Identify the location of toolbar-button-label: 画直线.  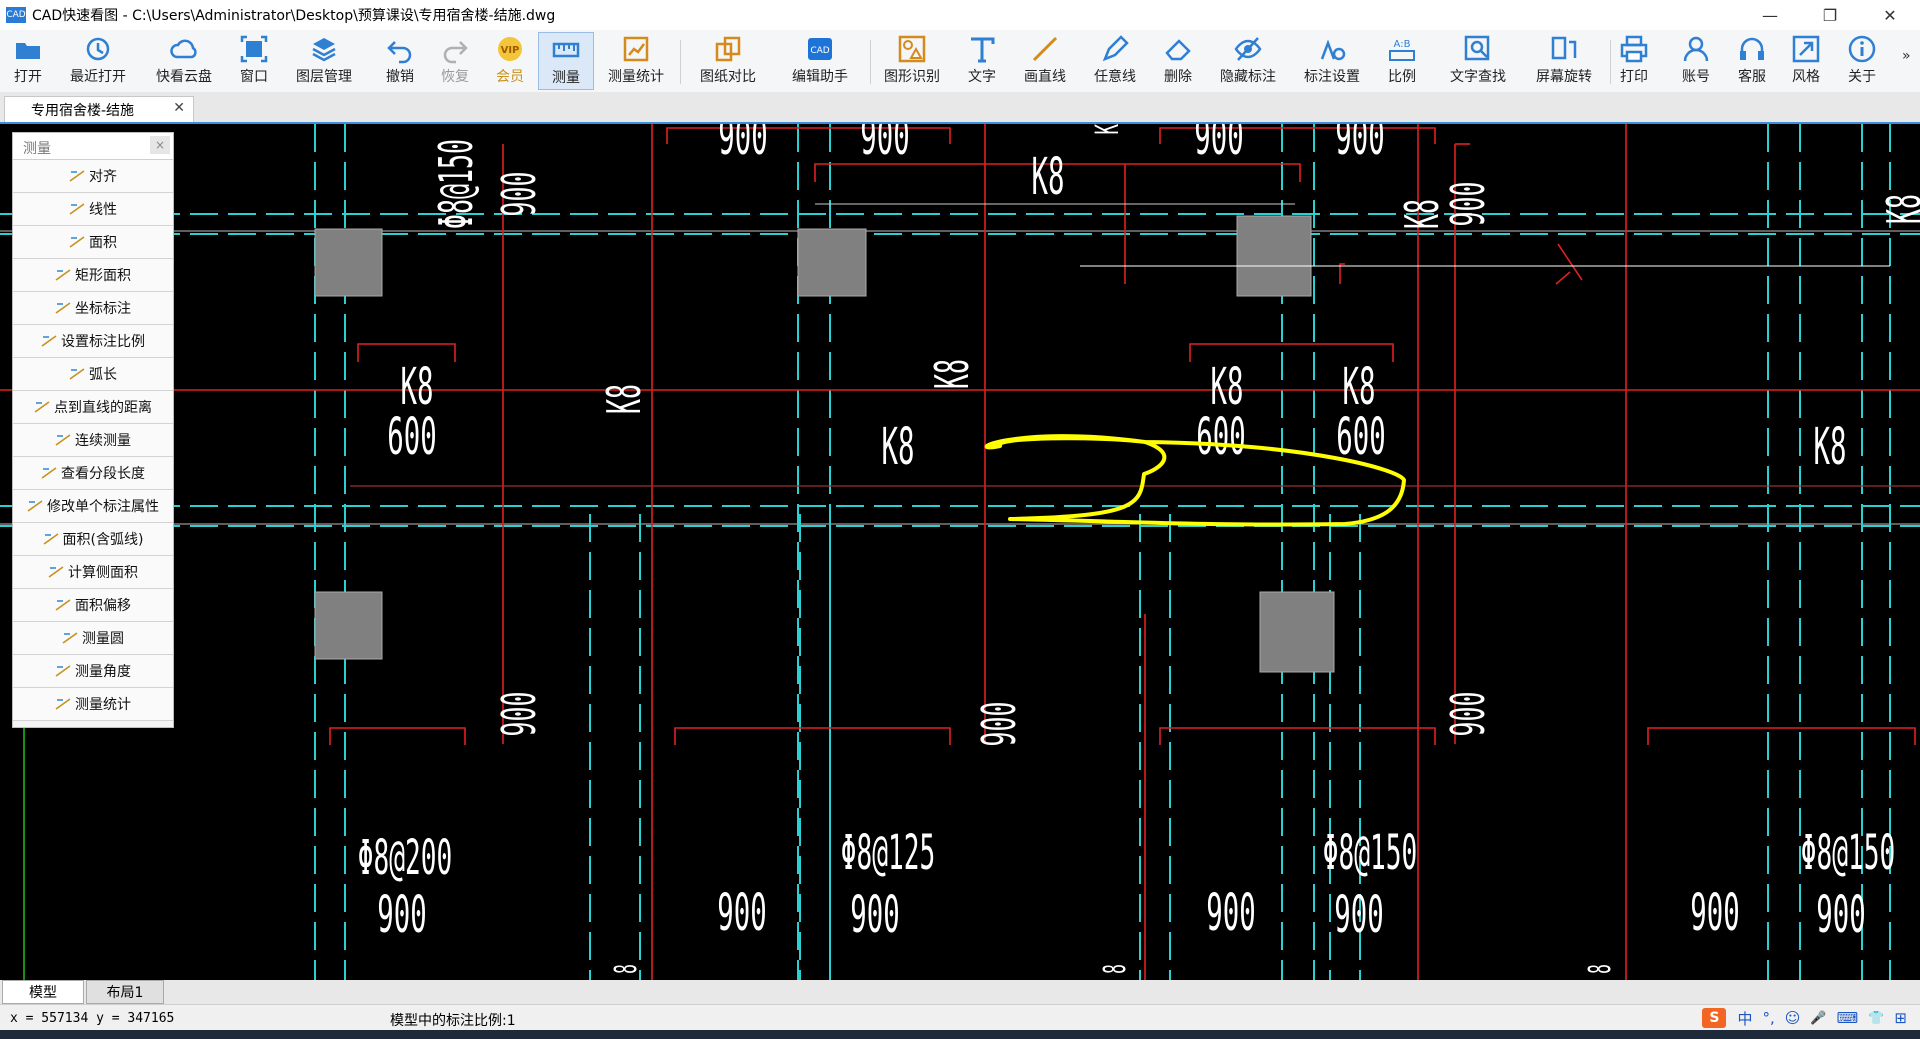
(1045, 77).